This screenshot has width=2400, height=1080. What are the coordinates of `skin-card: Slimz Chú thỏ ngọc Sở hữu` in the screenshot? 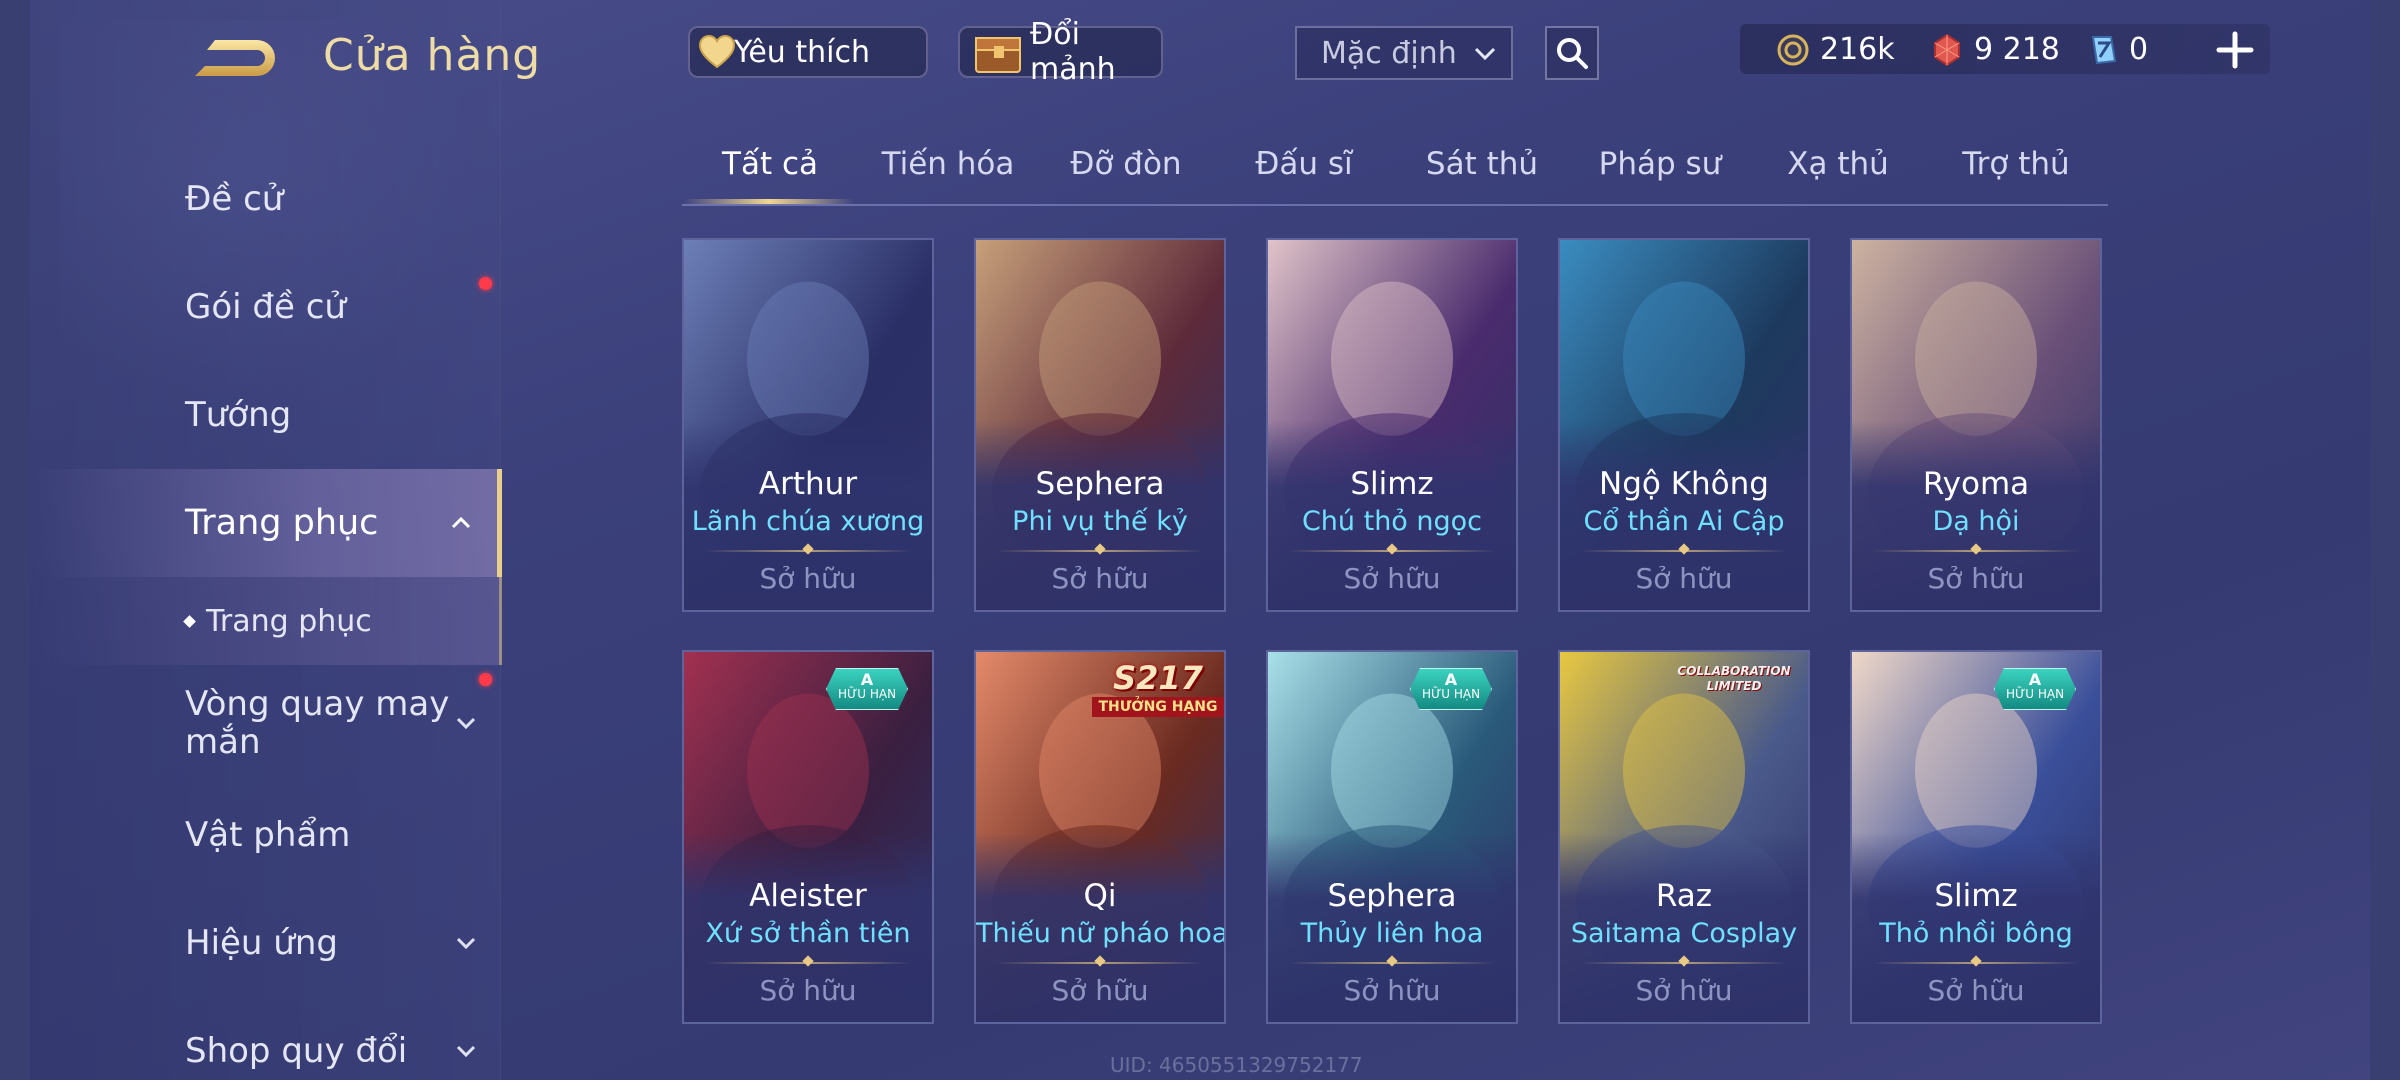 It's located at (1392, 425).